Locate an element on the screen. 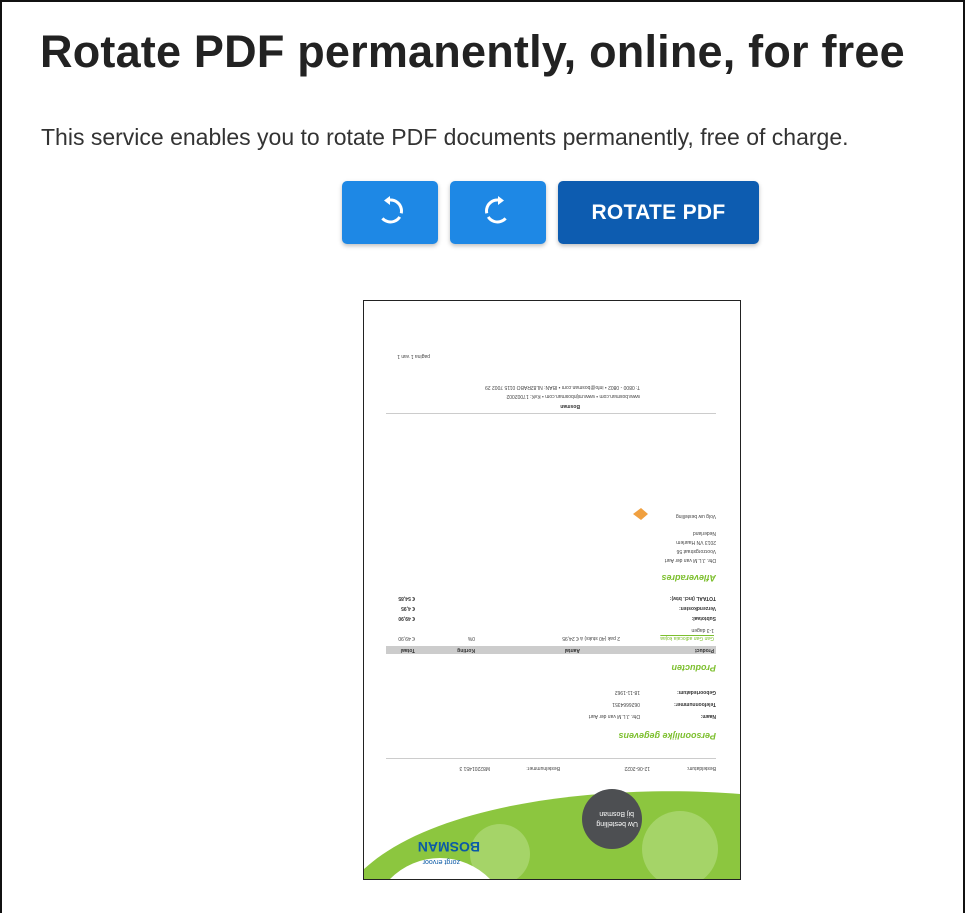 The image size is (965, 913). doc-birth-value: 18-11-1962 is located at coordinates (627, 692).